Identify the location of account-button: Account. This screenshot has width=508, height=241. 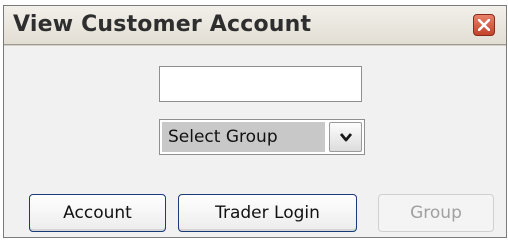
(97, 213).